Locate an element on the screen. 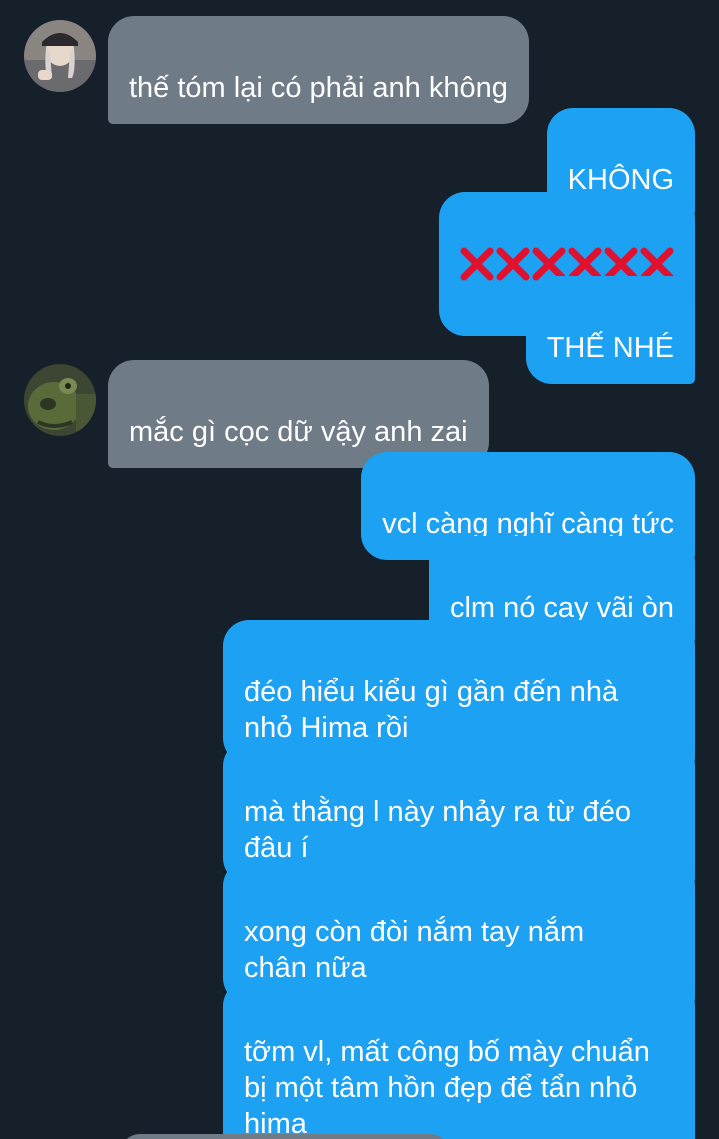 The image size is (719, 1139). sent-message-bubble: THẾ NHÉ is located at coordinates (610, 330).